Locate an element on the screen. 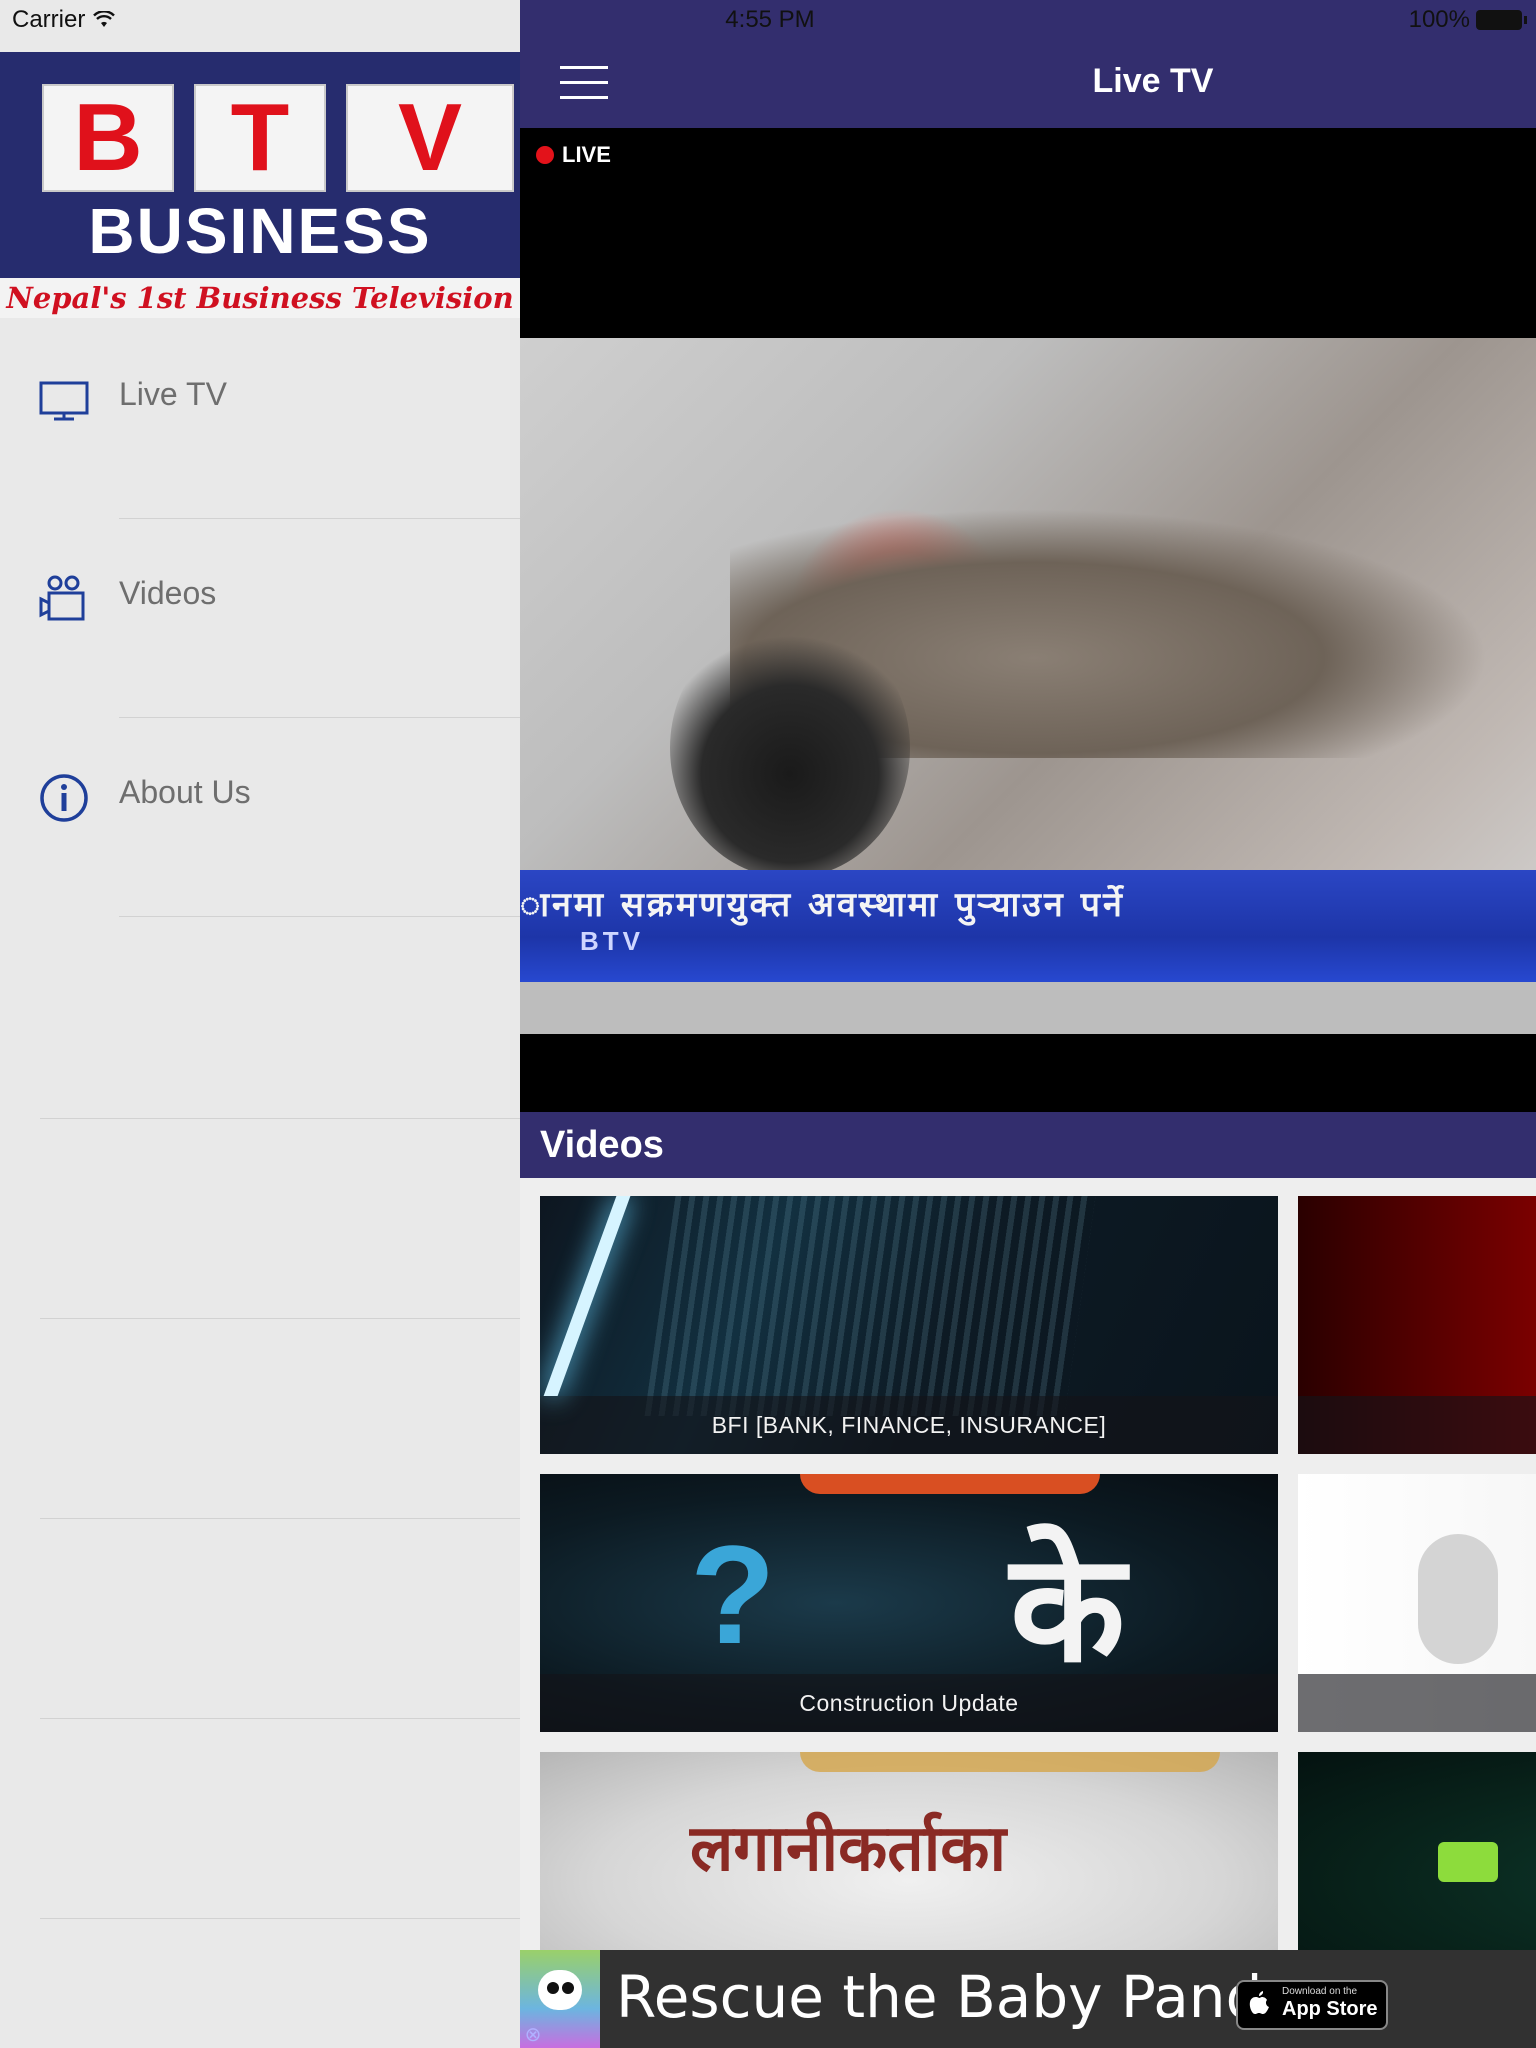 The width and height of the screenshot is (1536, 2048). live-label: LIVE is located at coordinates (586, 154).